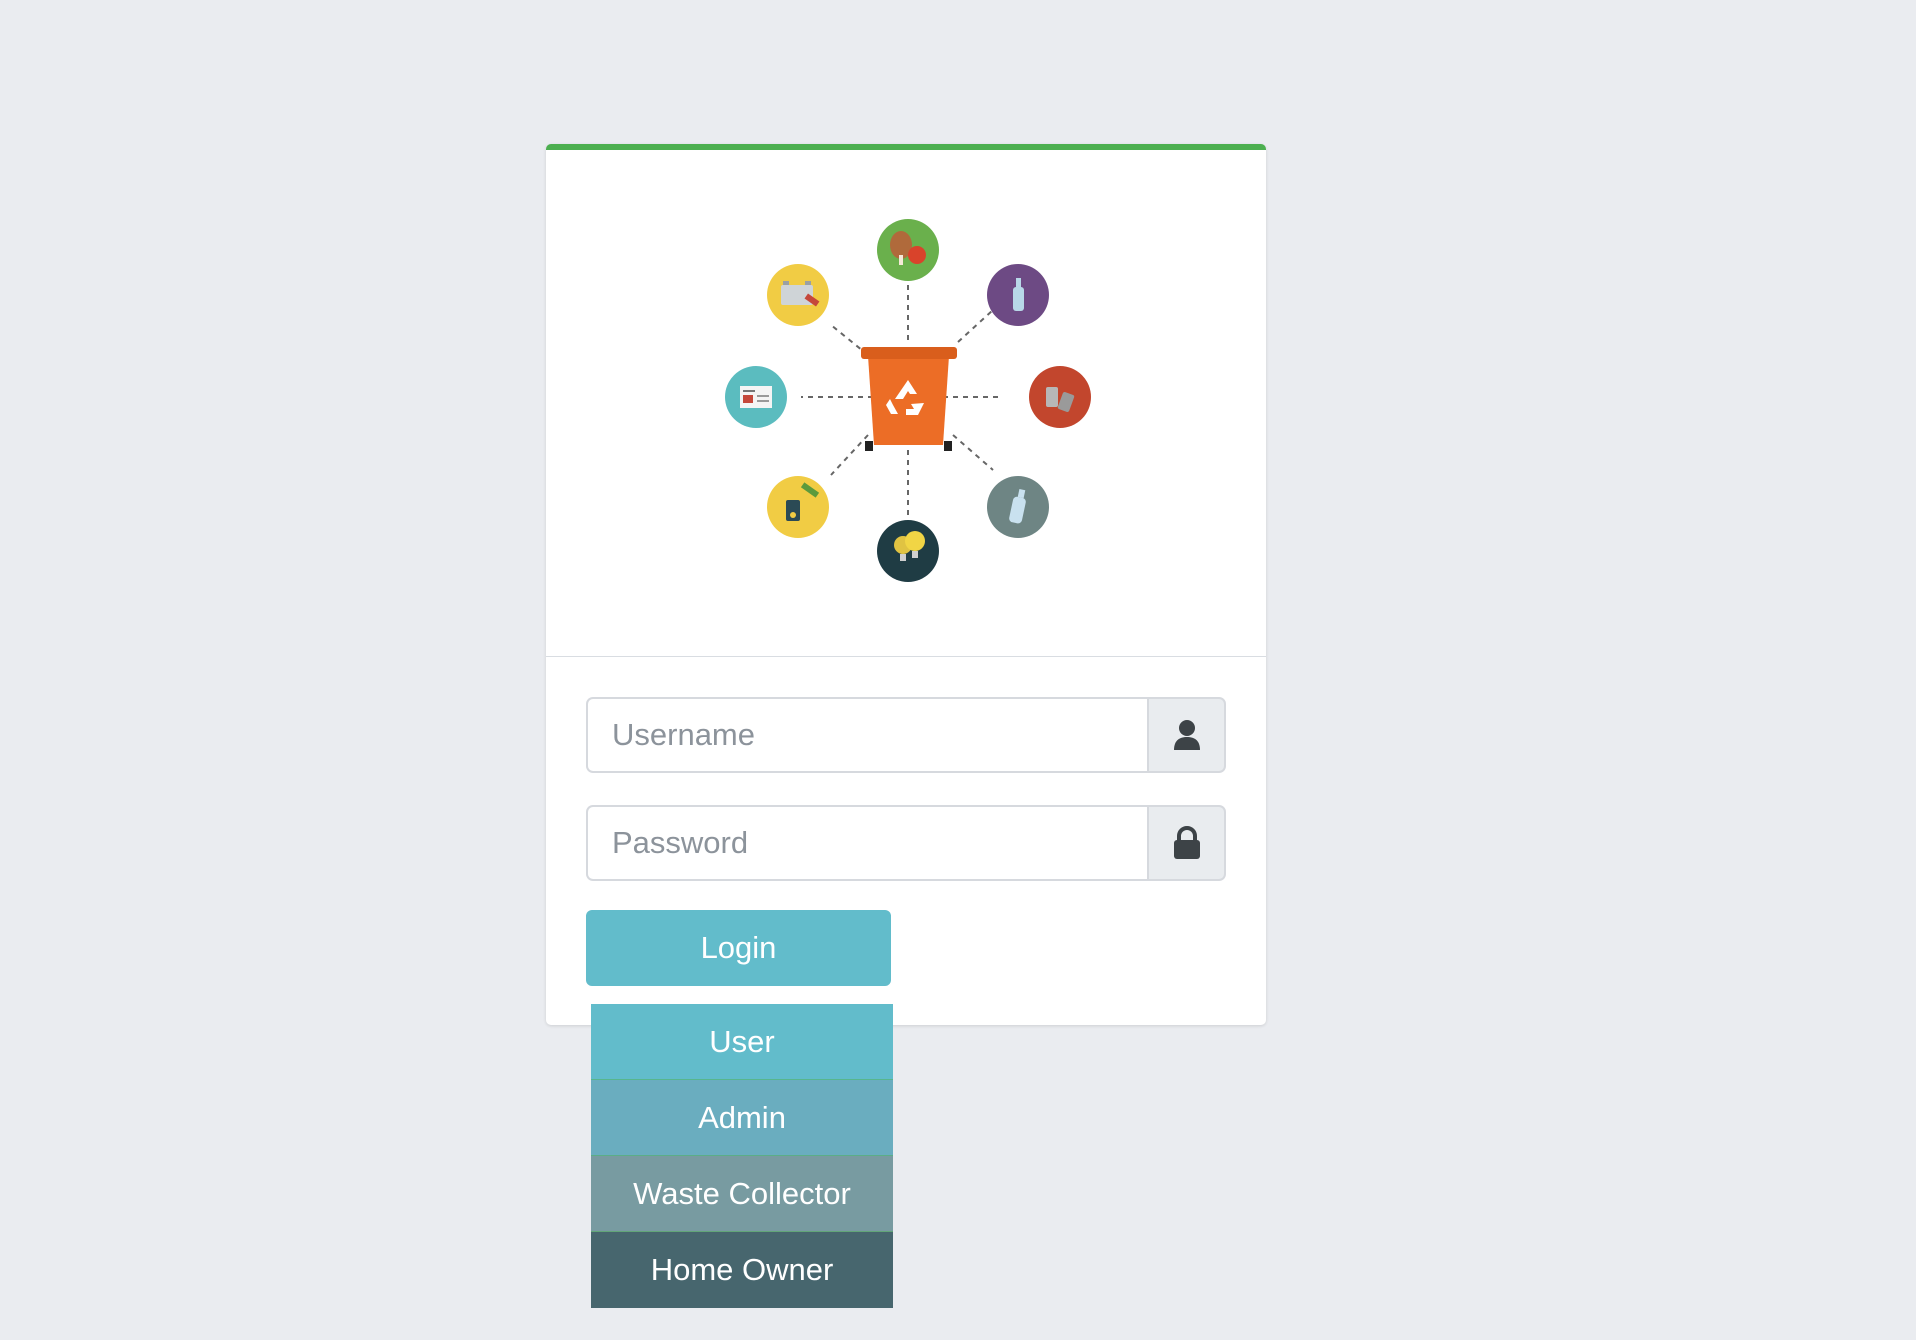 This screenshot has width=1916, height=1340. Describe the element at coordinates (742, 1194) in the screenshot. I see `role-item-waste-collector: Waste Collector` at that location.